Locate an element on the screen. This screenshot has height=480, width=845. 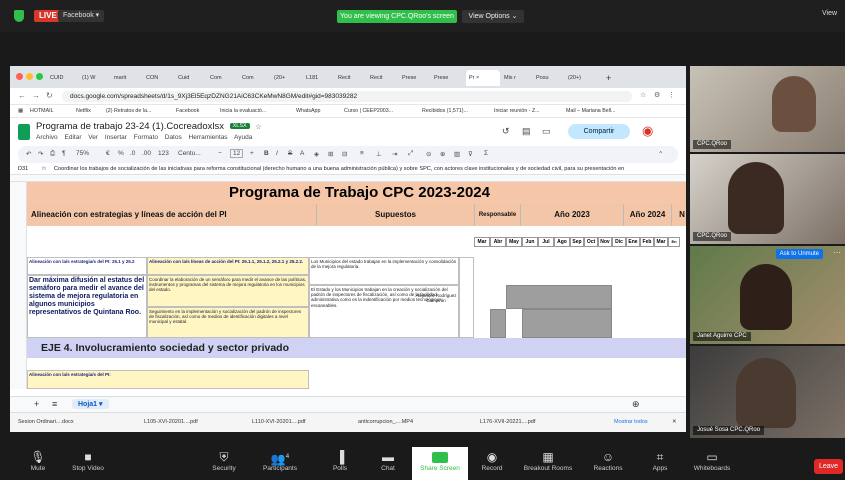
download-item: anticorrupcion_....MP4 is located at coordinates (385, 422).